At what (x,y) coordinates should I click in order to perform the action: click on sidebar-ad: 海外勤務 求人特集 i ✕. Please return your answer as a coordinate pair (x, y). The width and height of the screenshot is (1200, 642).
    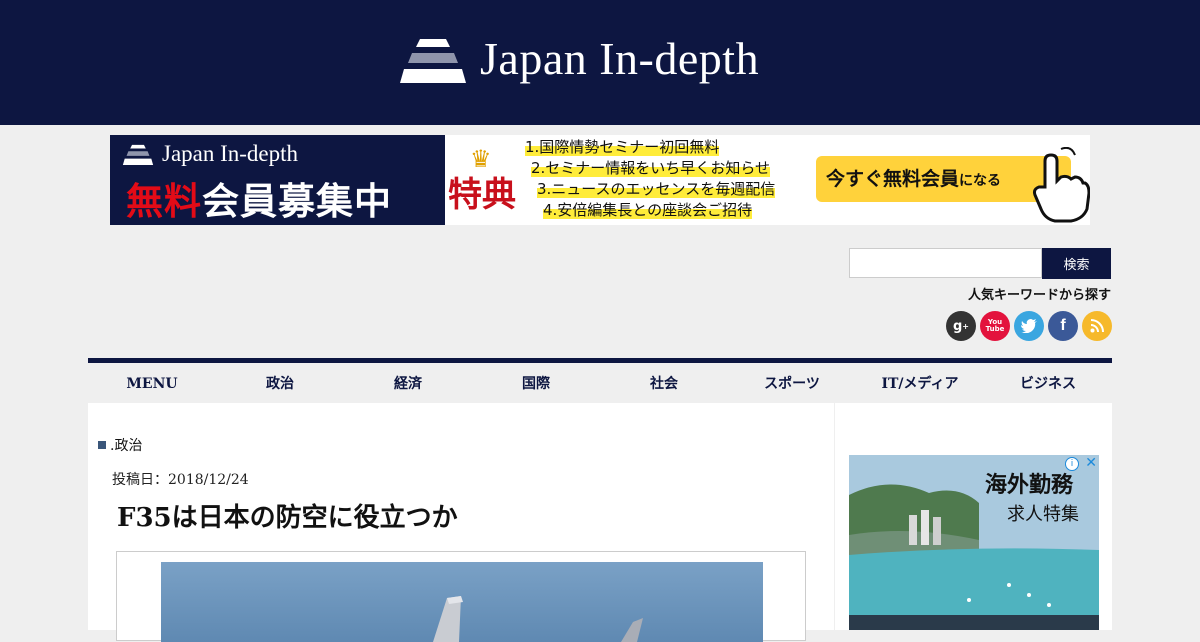
    Looking at the image, I should click on (974, 542).